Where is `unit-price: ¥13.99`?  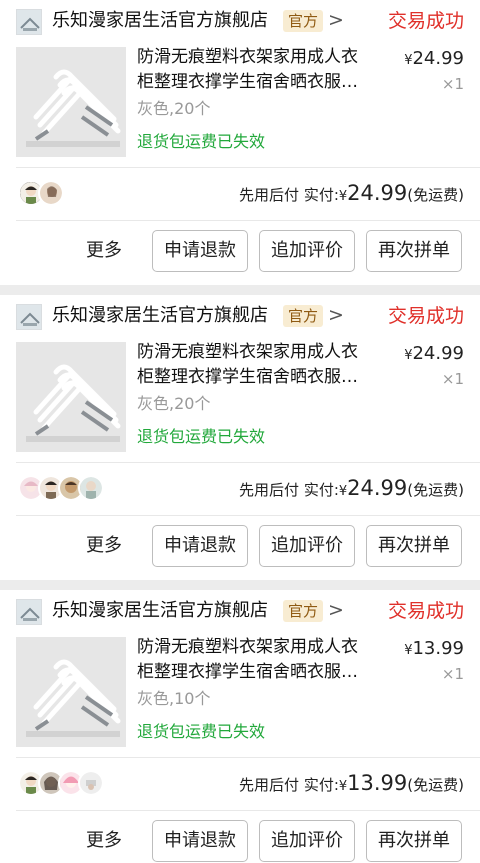 unit-price: ¥13.99 is located at coordinates (434, 650).